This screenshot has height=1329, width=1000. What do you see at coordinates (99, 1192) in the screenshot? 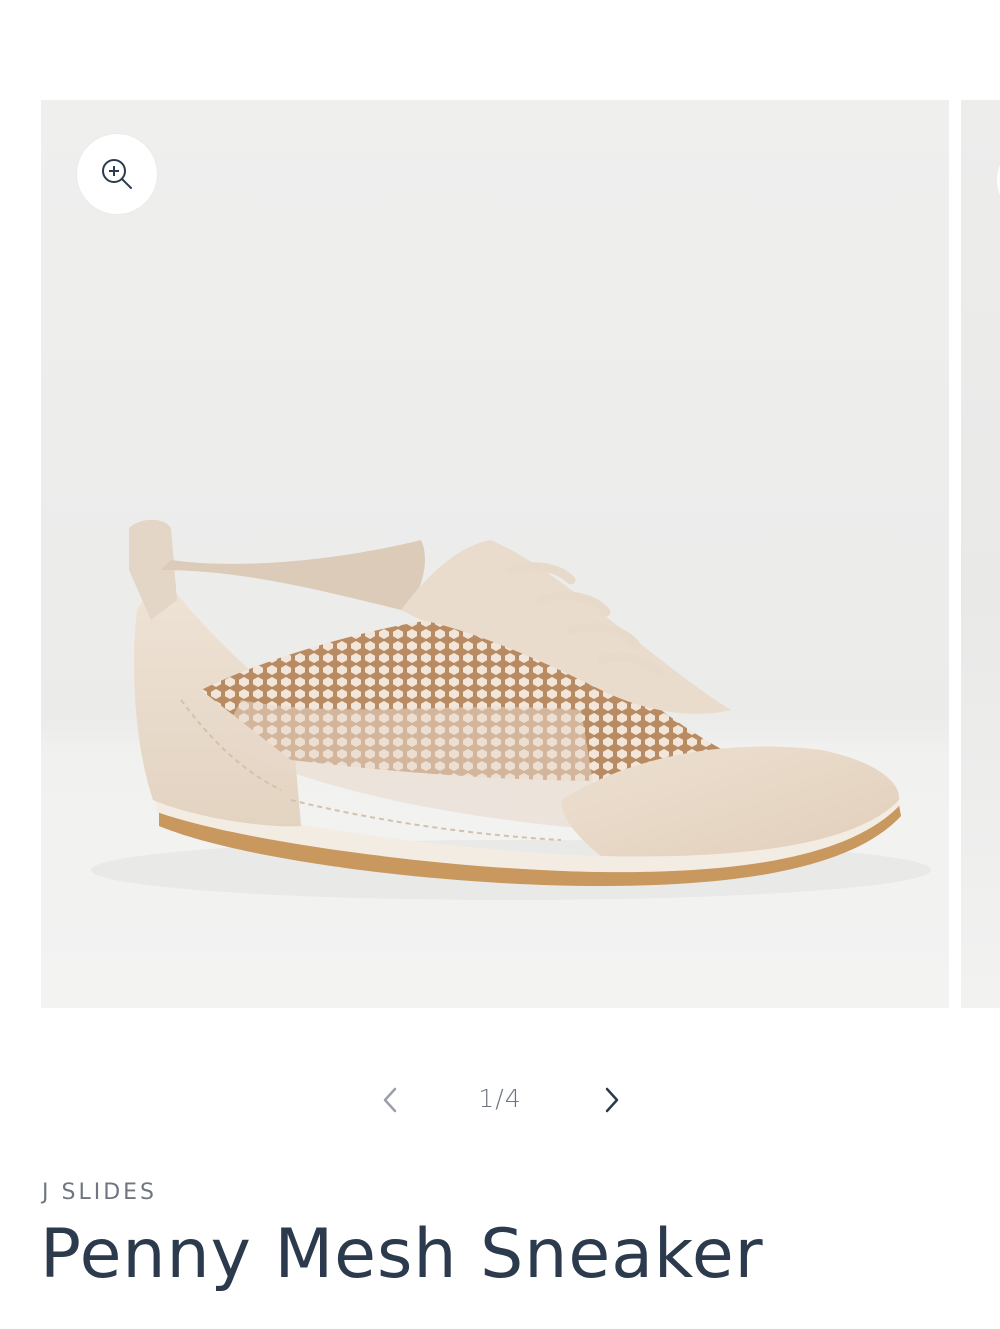
I see `product-vendor: J SLIDES` at bounding box center [99, 1192].